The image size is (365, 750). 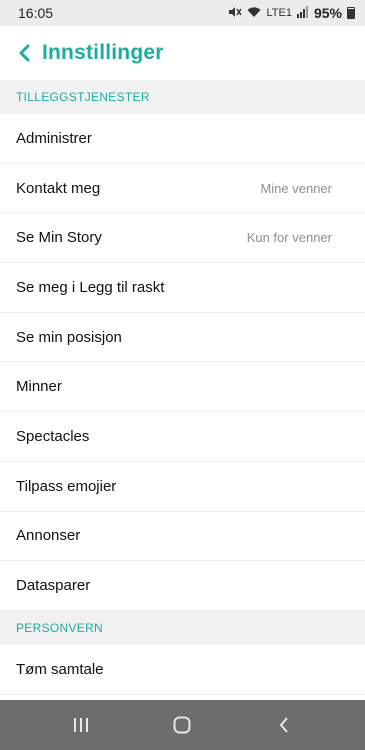 What do you see at coordinates (39, 387) in the screenshot?
I see `setting-label: Minner` at bounding box center [39, 387].